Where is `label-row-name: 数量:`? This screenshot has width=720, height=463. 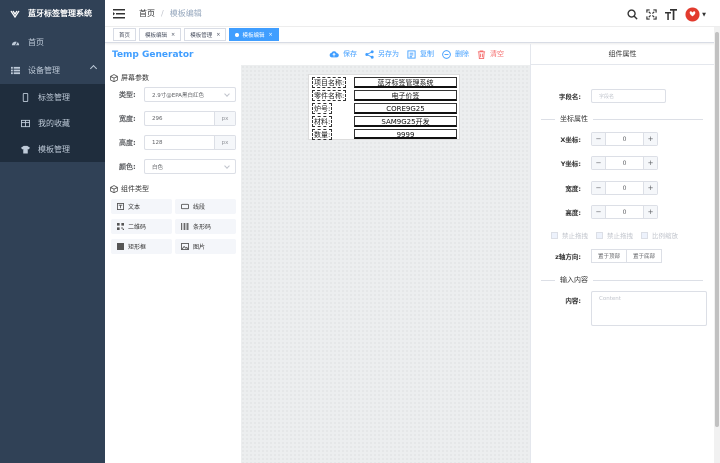 label-row-name: 数量: is located at coordinates (322, 134).